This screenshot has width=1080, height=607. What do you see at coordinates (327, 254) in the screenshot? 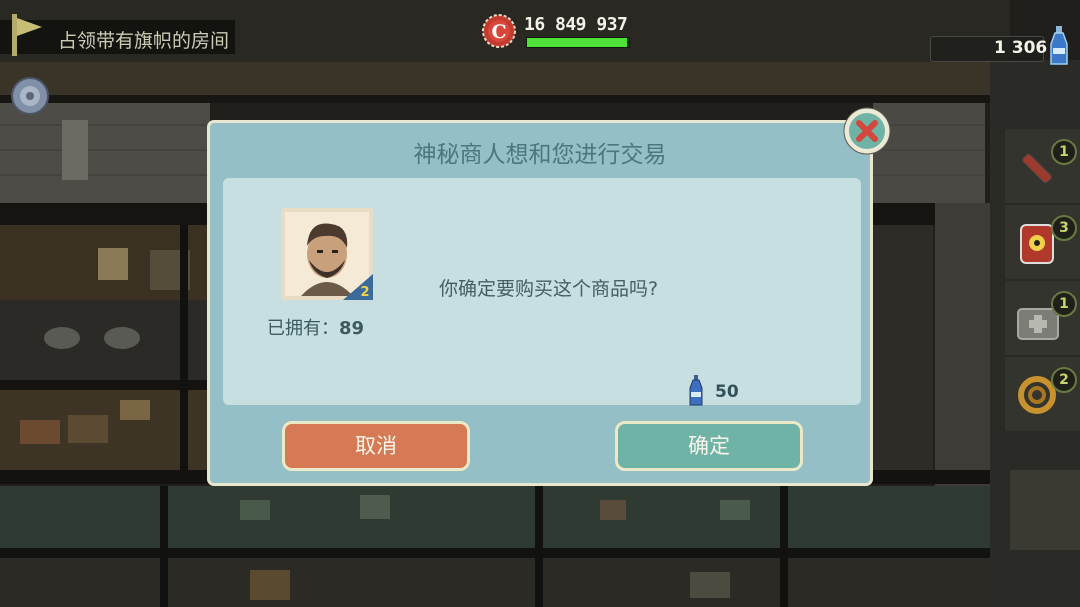
I see `dweller-portrait: 2` at bounding box center [327, 254].